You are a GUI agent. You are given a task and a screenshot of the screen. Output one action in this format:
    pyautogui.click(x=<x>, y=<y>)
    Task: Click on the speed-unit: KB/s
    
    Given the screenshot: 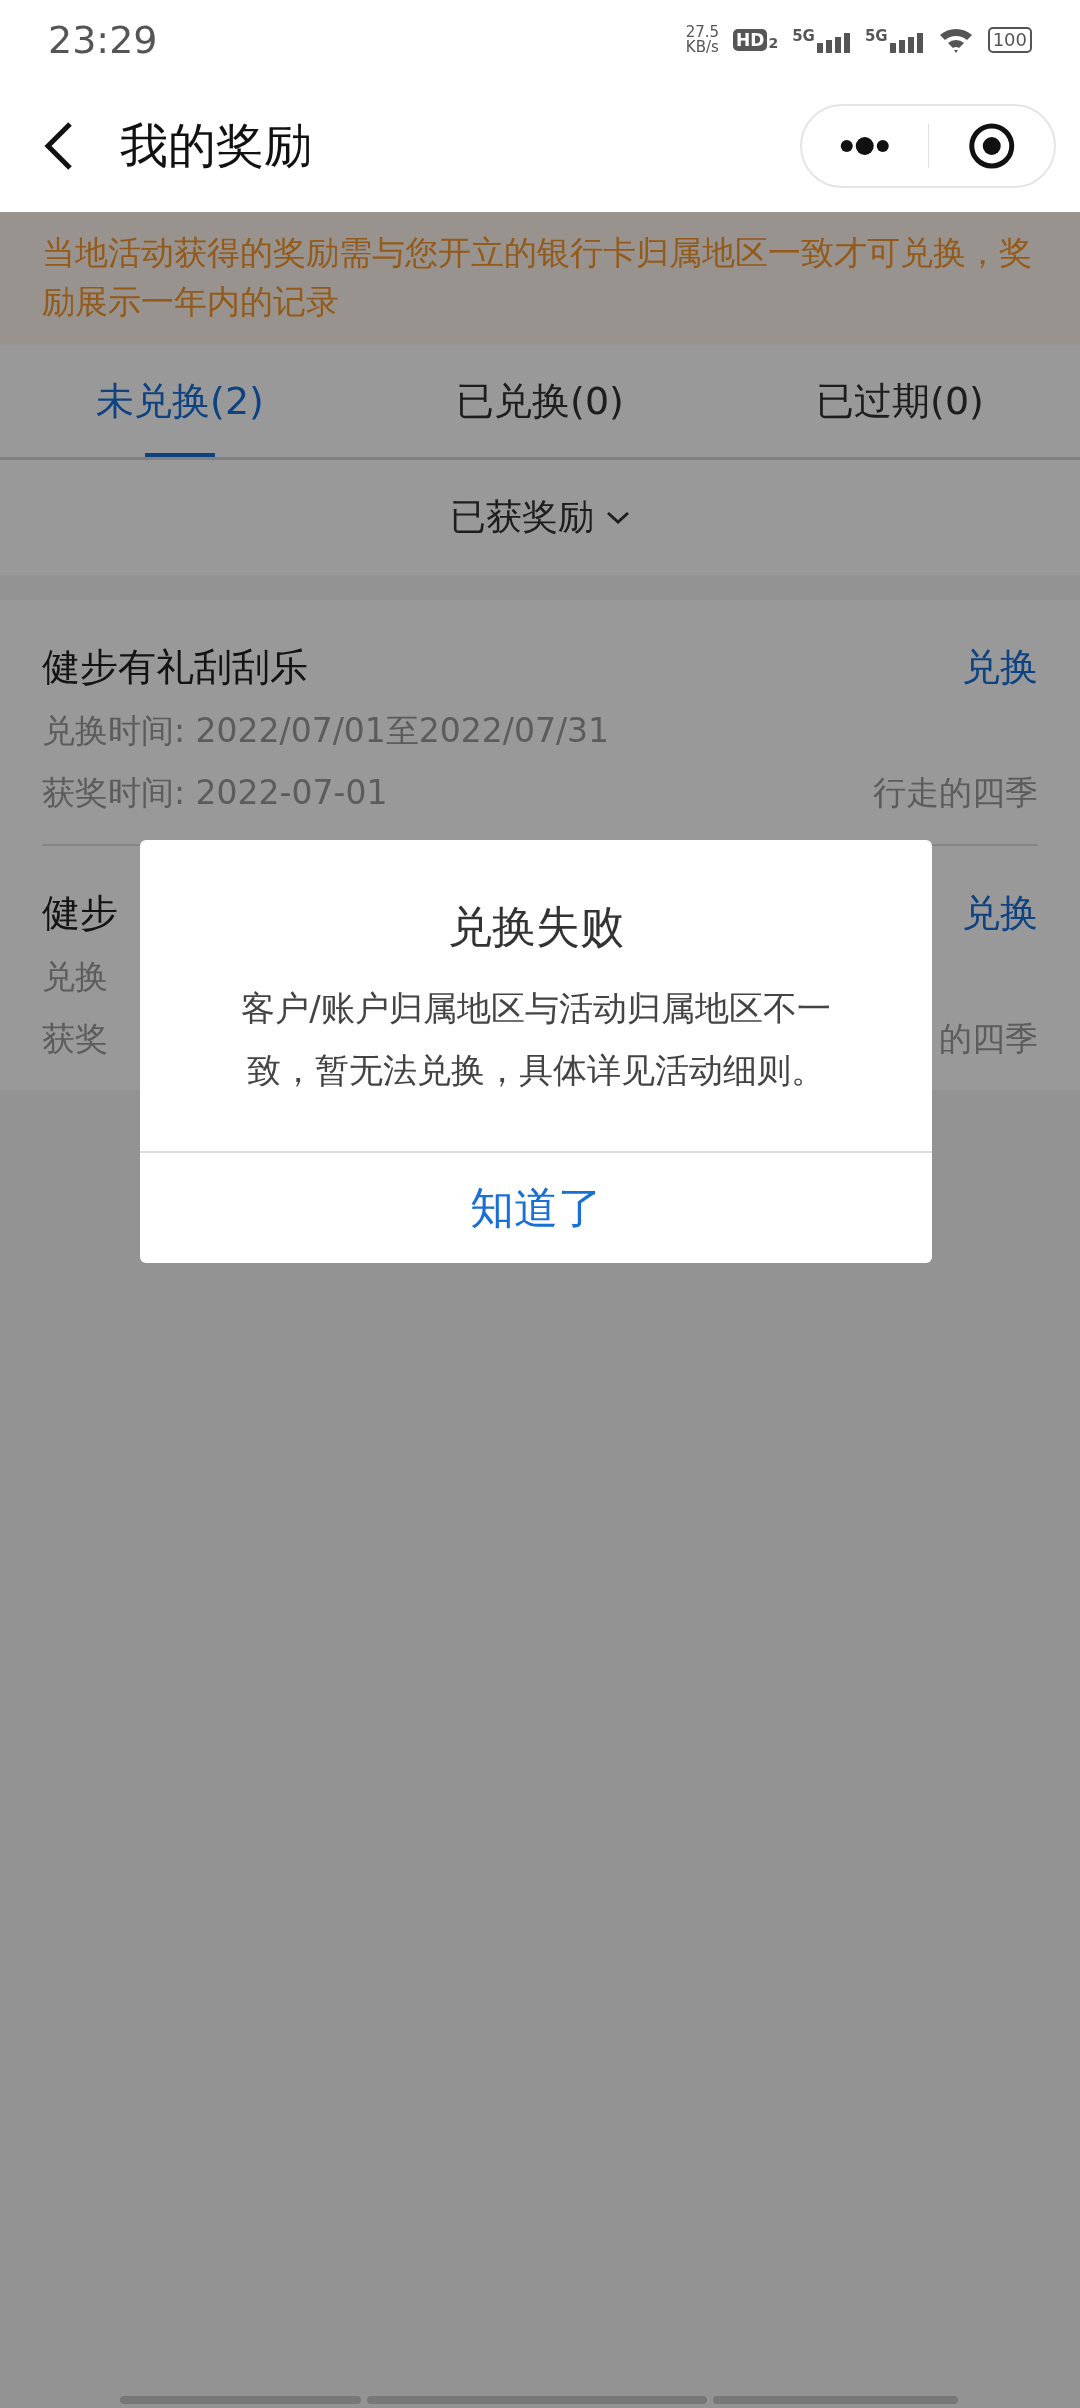 What is the action you would take?
    pyautogui.click(x=702, y=47)
    